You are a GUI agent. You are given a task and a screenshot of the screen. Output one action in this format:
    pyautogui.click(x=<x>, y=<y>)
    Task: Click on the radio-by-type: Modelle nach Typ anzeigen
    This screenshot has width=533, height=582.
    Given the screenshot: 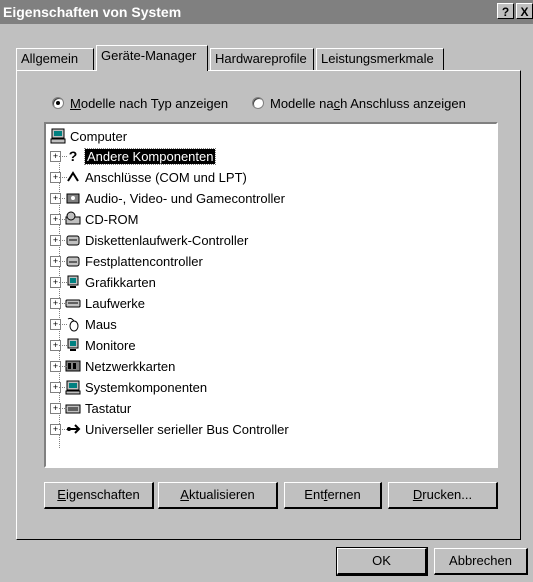 What is the action you would take?
    pyautogui.click(x=140, y=103)
    